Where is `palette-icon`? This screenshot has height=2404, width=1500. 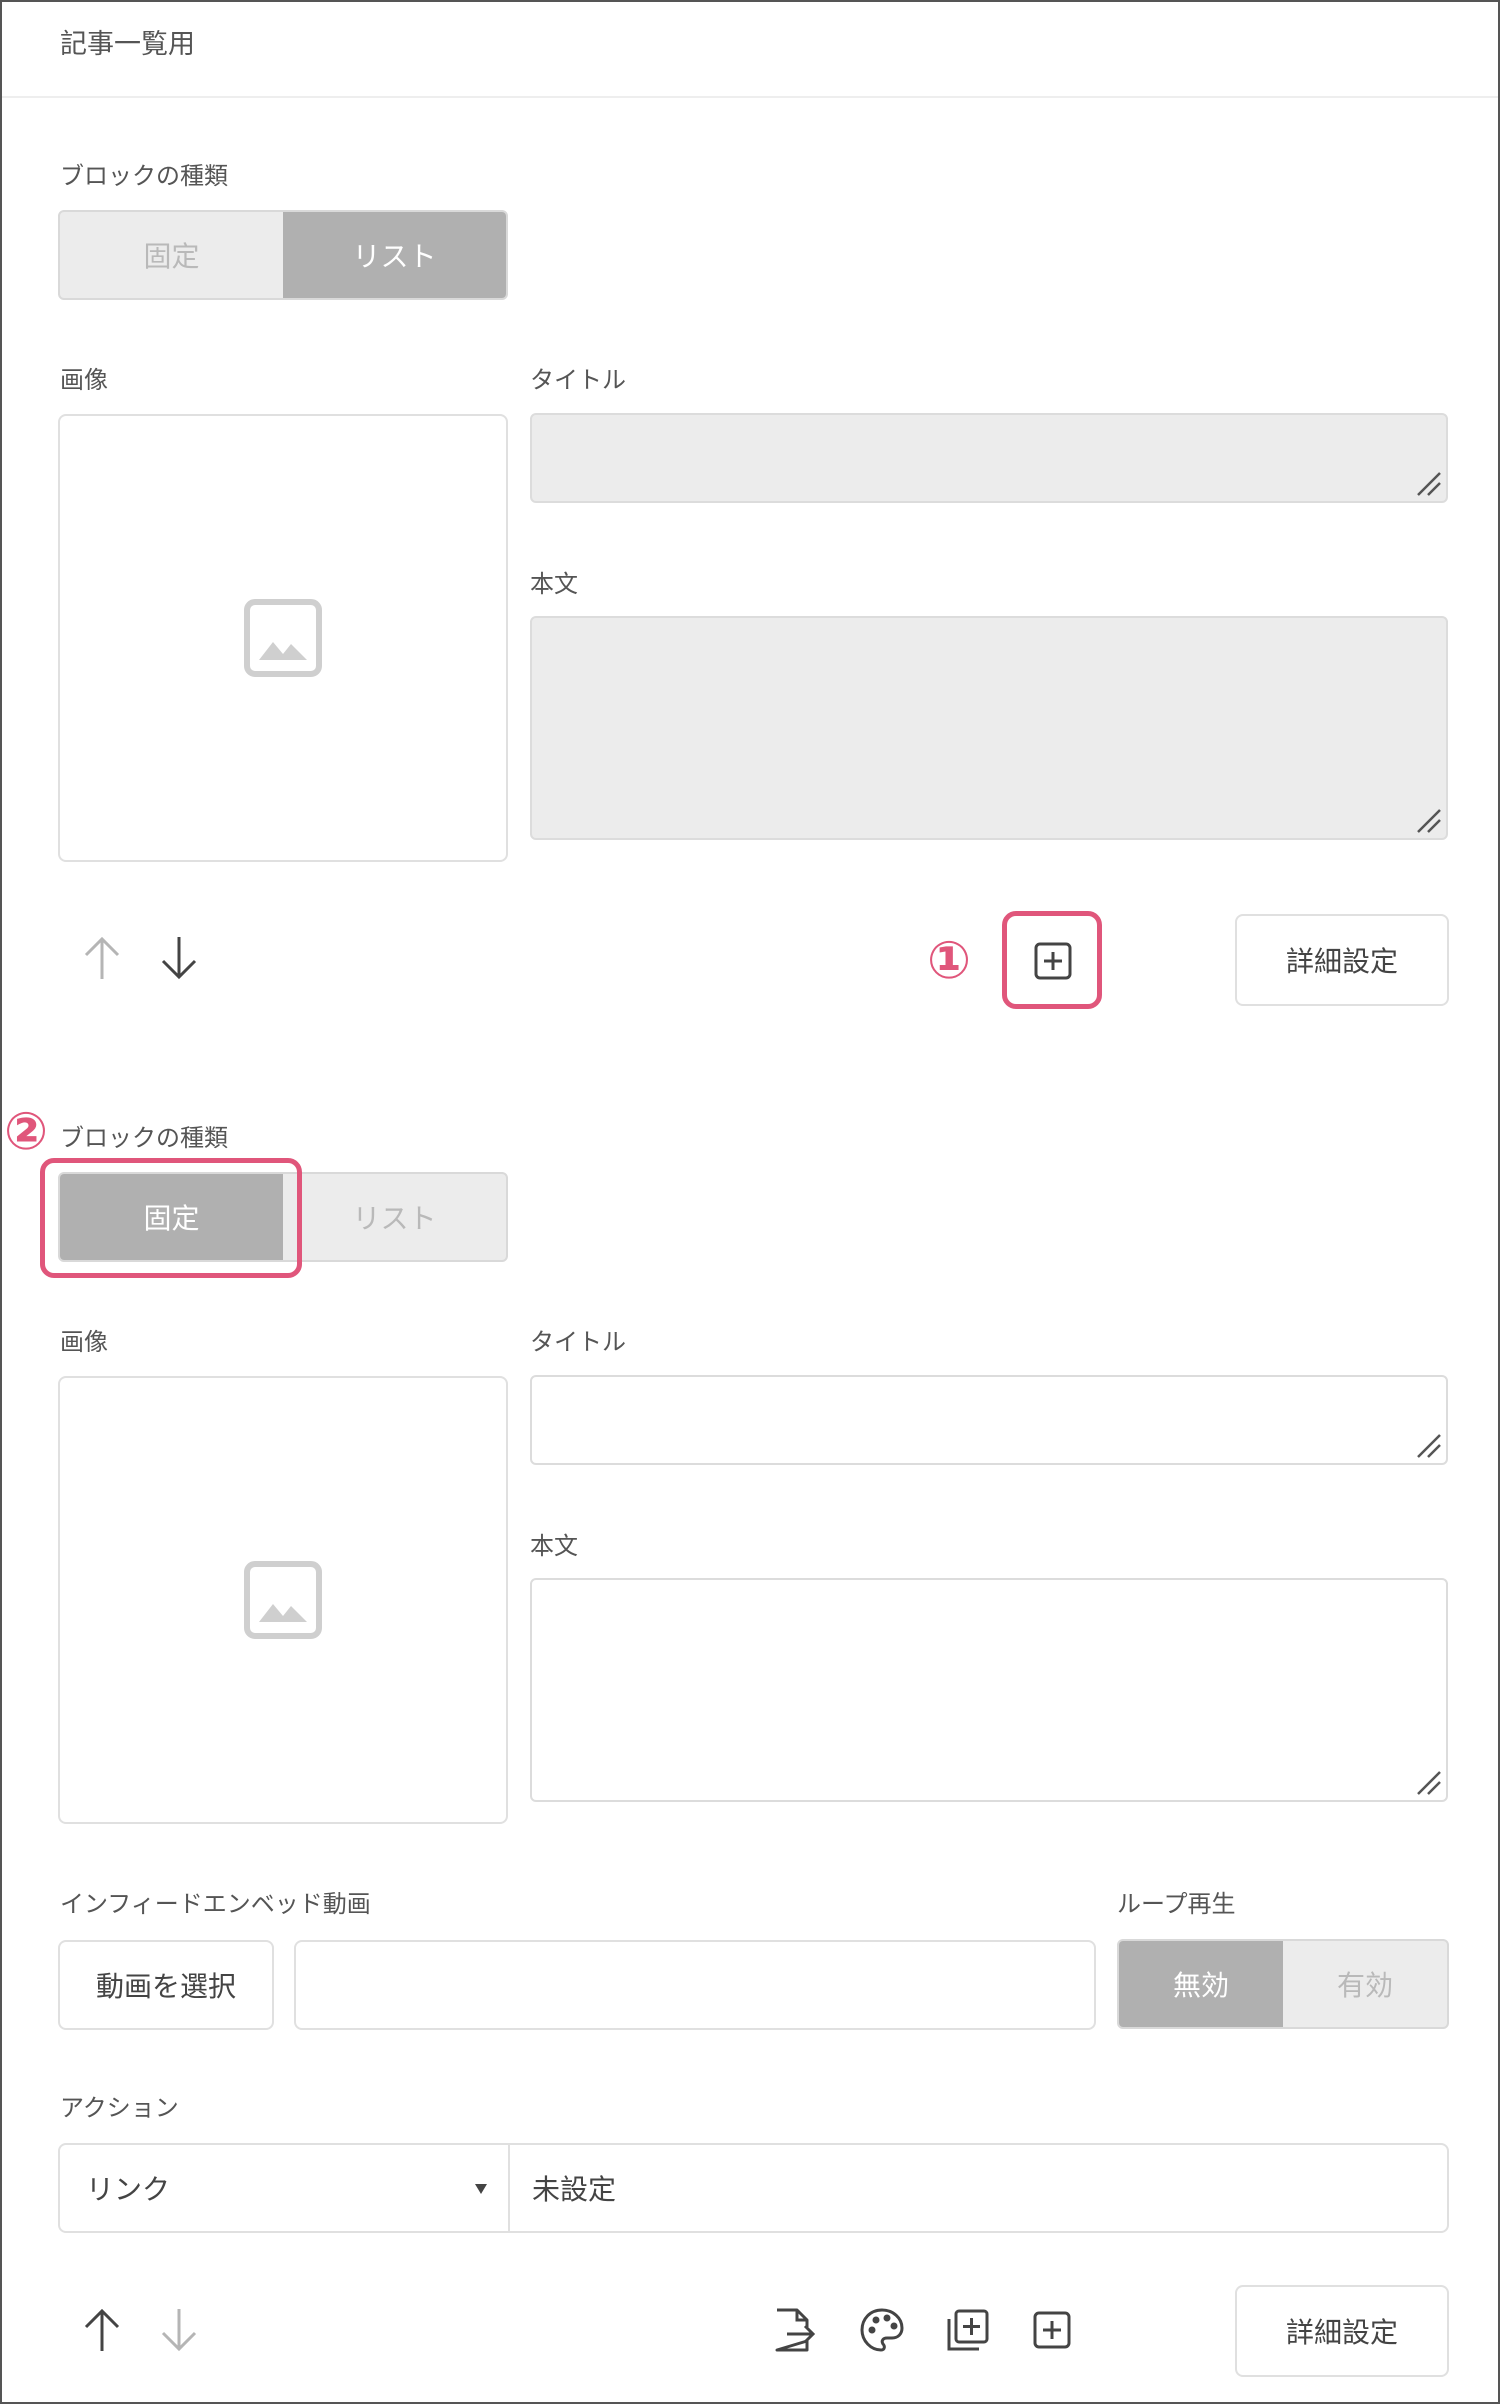 palette-icon is located at coordinates (882, 2330).